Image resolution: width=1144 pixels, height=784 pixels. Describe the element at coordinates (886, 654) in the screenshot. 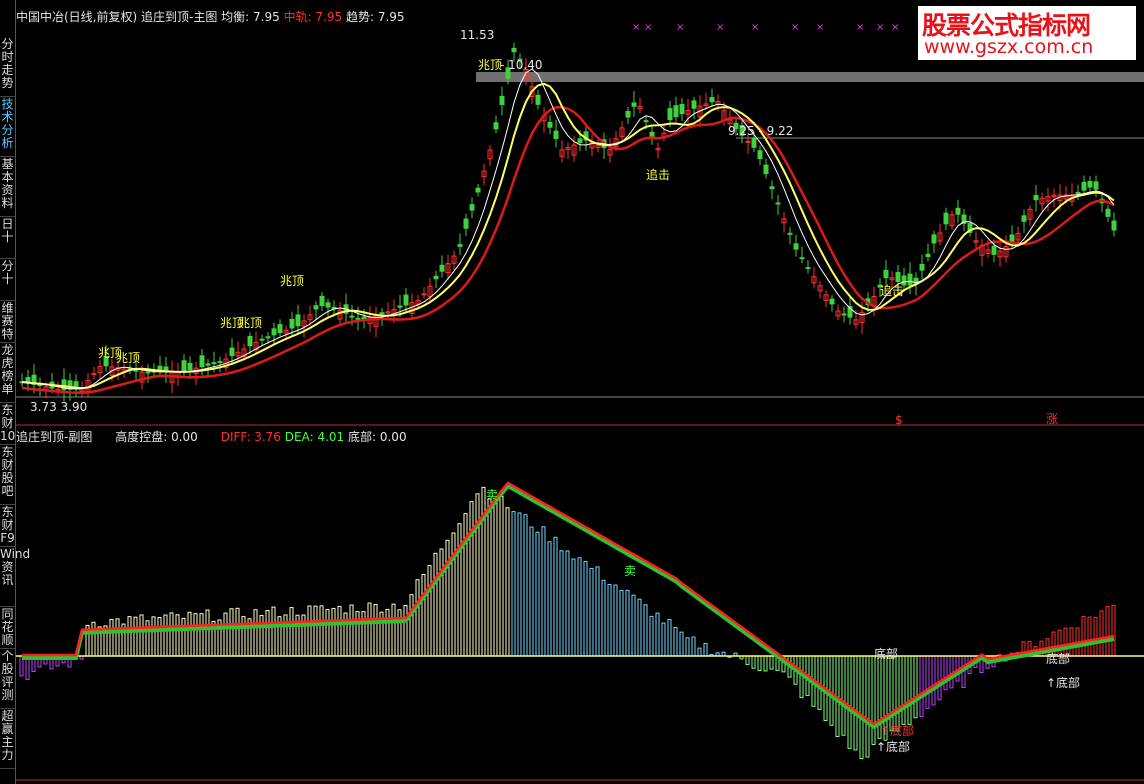

I see `bottom-label-1: 底部` at that location.